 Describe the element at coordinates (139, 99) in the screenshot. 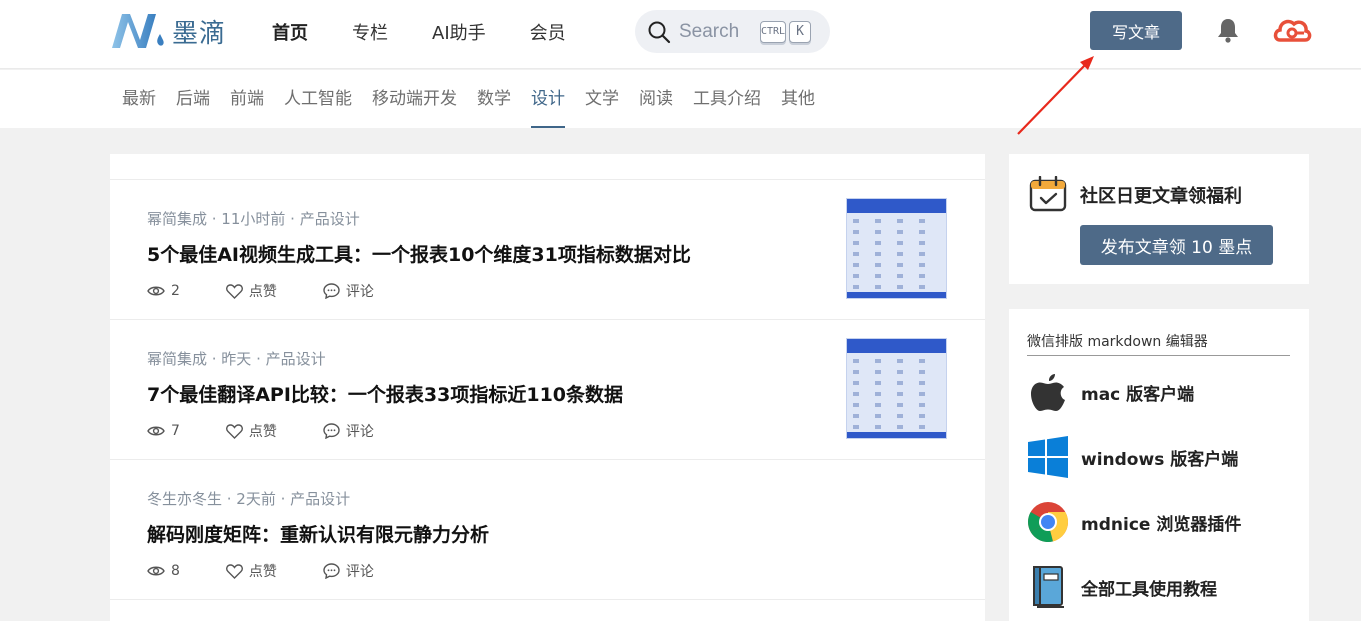

I see `tab-latest: 最新` at that location.